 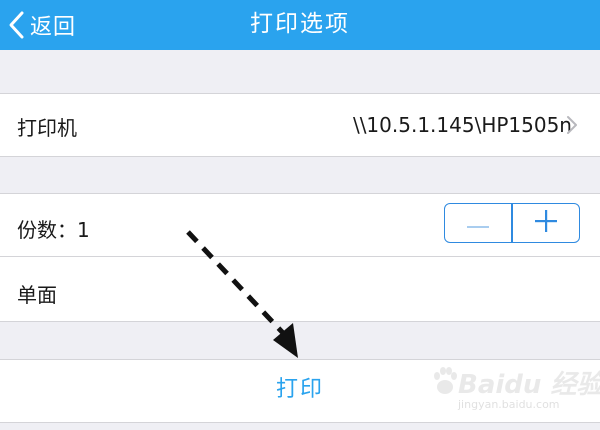 I want to click on duplex-row: 单面, so click(x=300, y=289).